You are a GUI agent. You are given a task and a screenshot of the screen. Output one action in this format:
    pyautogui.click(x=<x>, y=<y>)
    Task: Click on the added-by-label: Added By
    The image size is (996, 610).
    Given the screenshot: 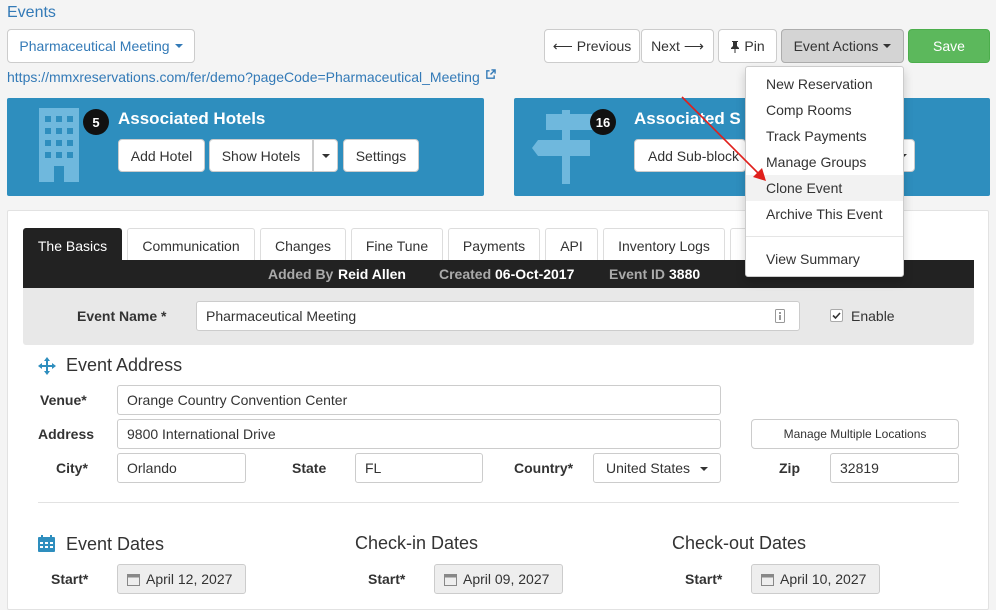 What is the action you would take?
    pyautogui.click(x=301, y=274)
    